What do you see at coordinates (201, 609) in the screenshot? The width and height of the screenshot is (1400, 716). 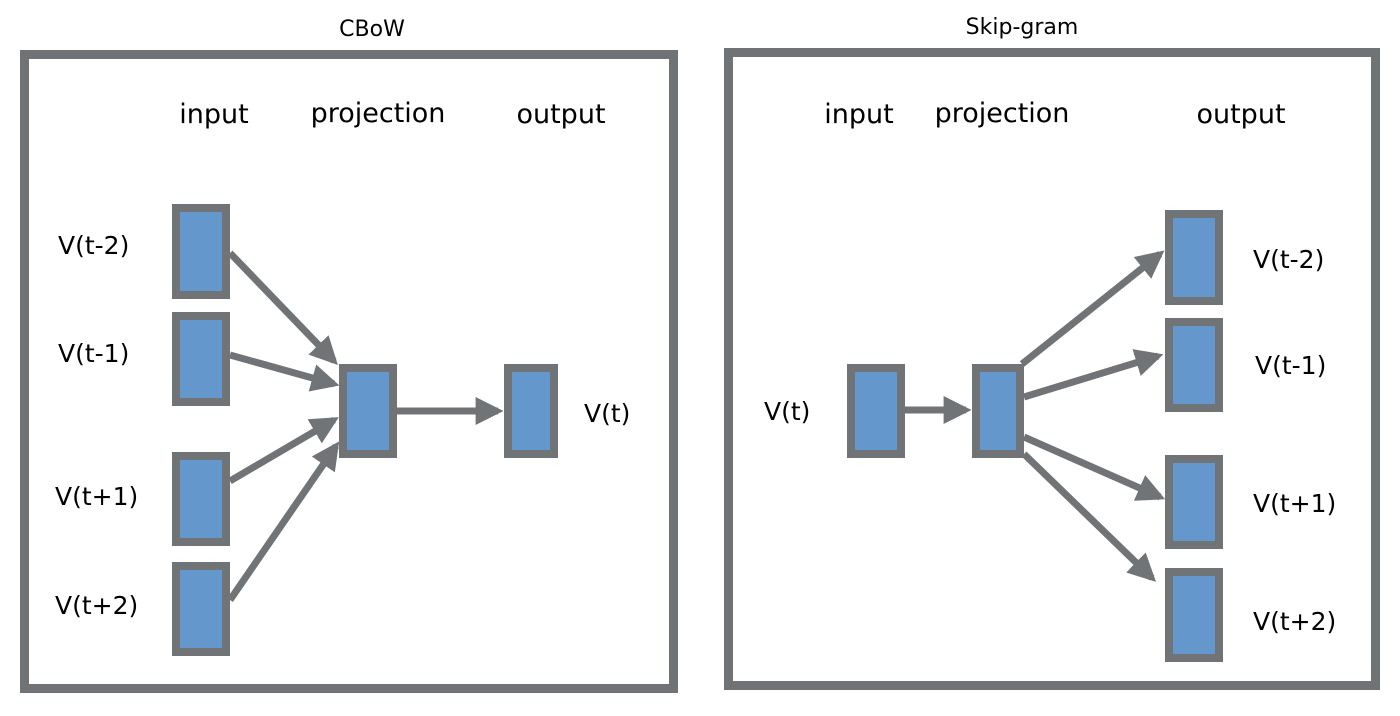 I see `cbow-input-box-t+2` at bounding box center [201, 609].